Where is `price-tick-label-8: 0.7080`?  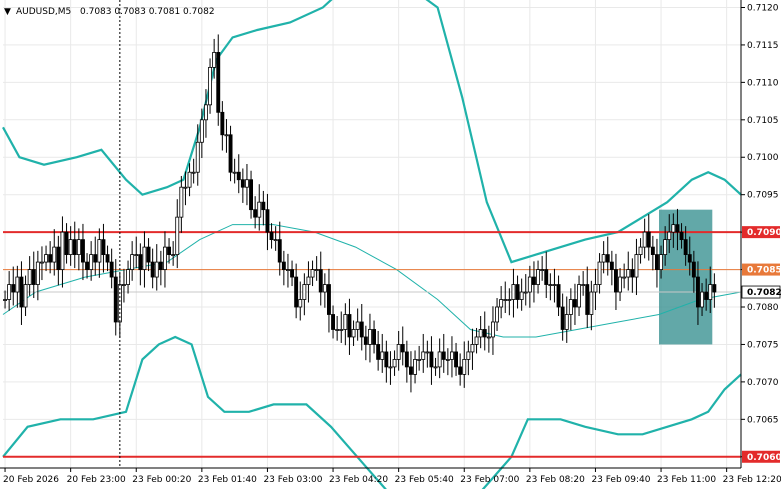
price-tick-label-8: 0.7080 is located at coordinates (763, 308).